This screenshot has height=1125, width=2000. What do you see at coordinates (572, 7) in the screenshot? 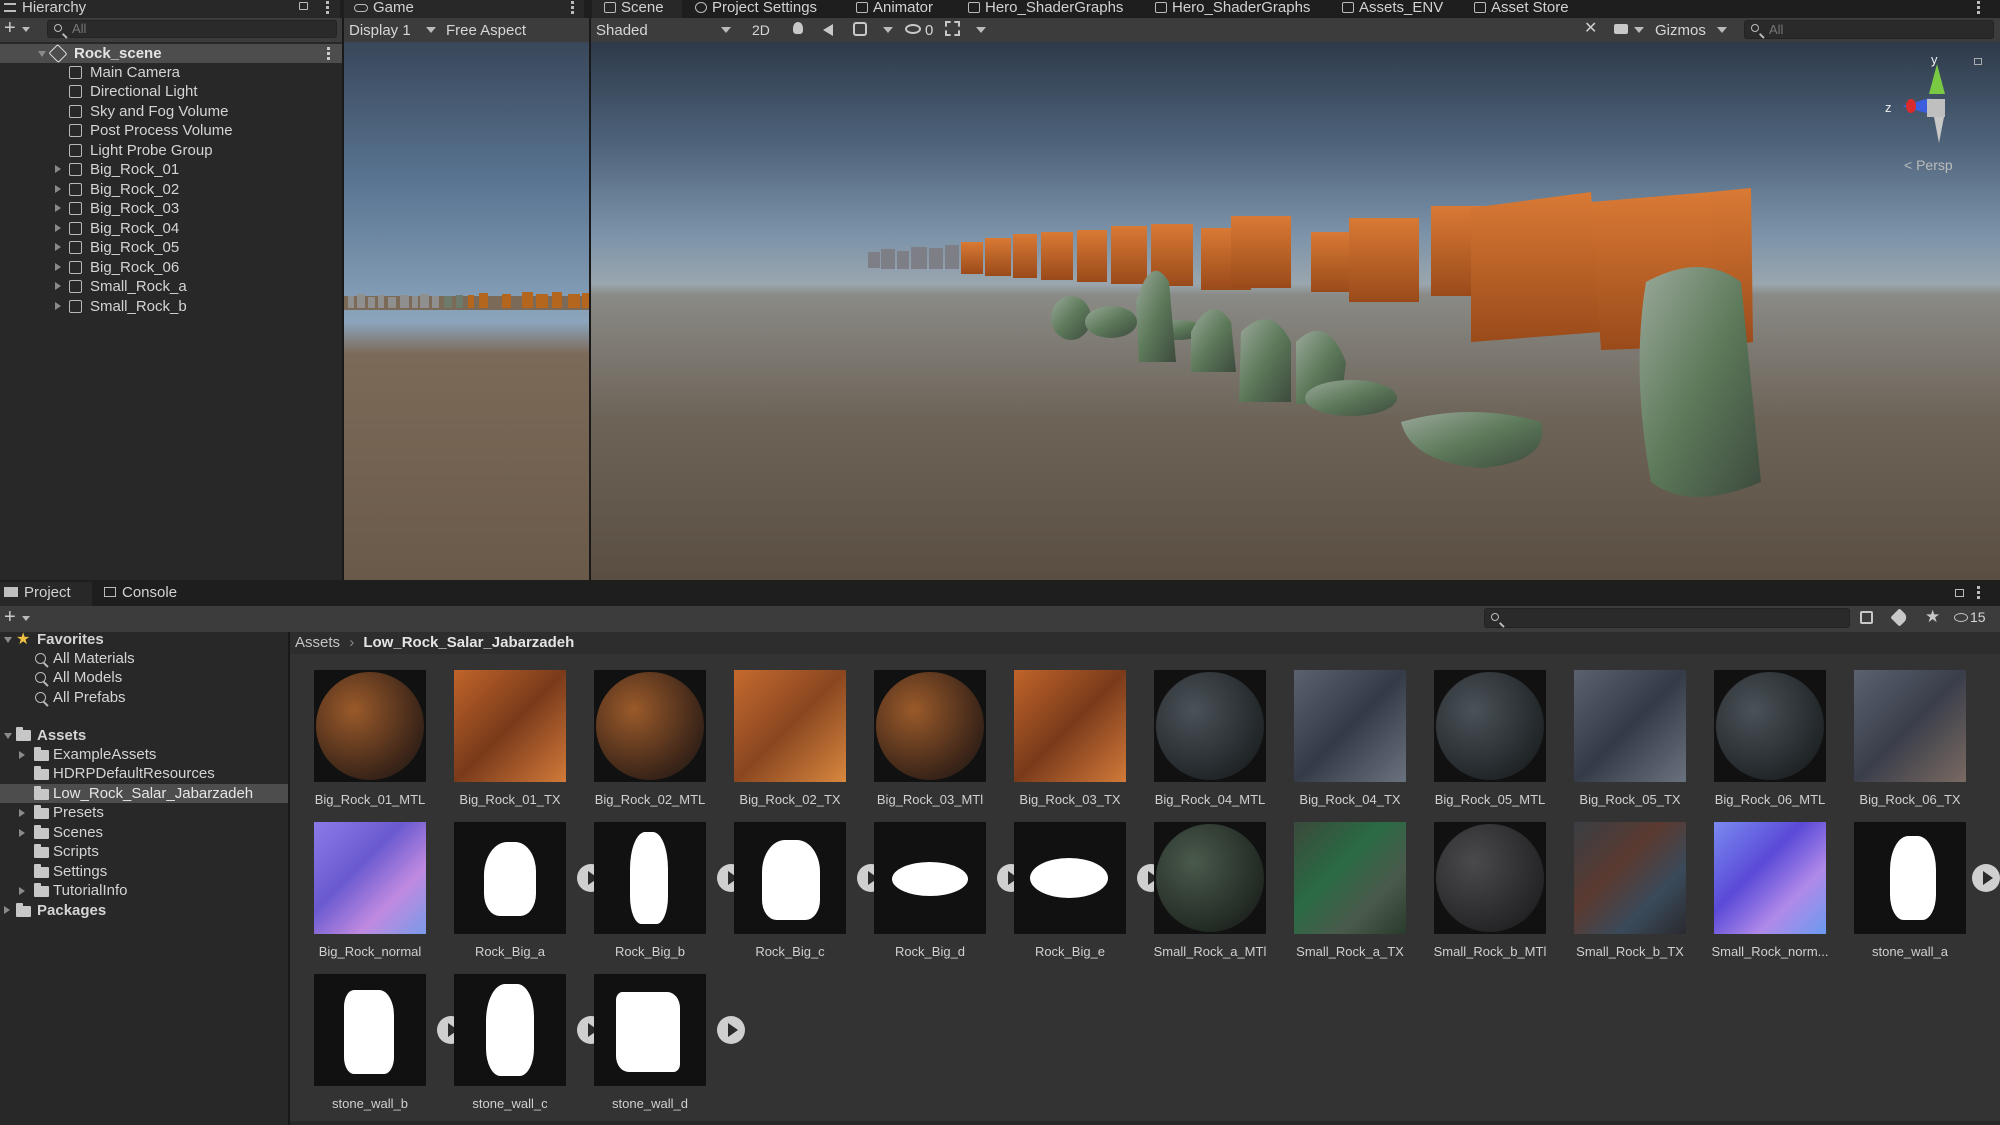
I see `game-more-icon` at bounding box center [572, 7].